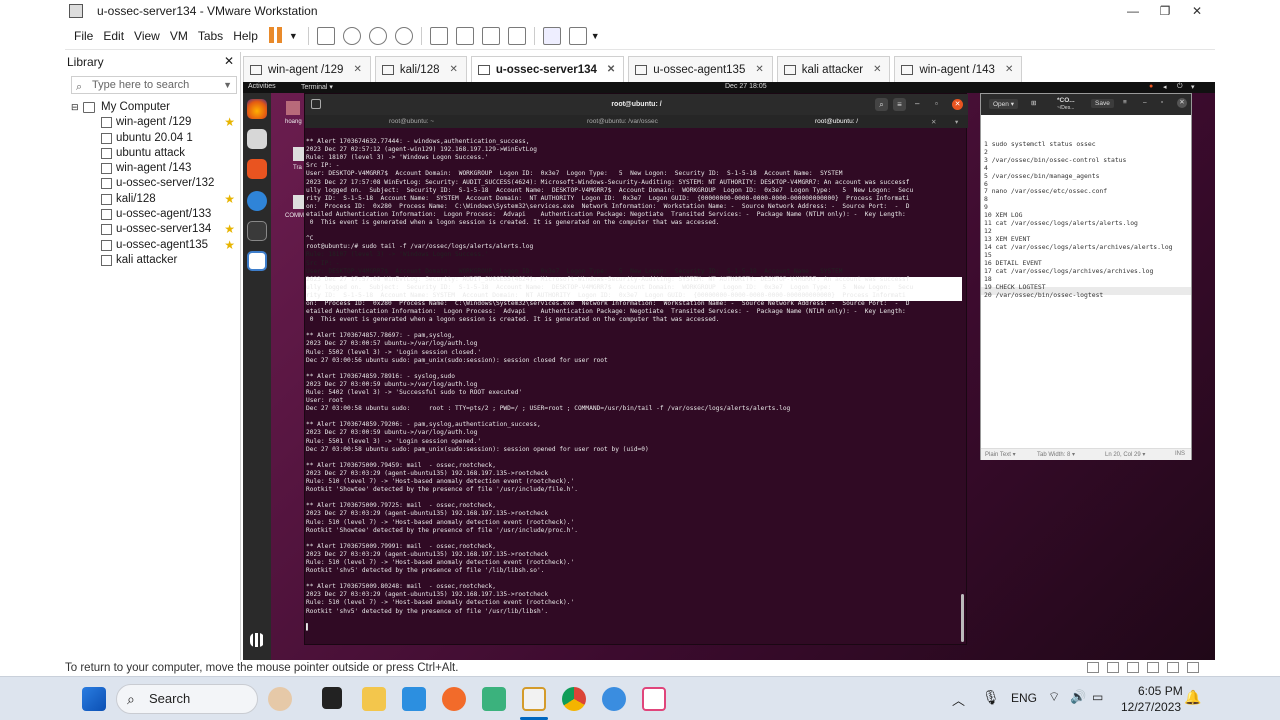 The image size is (1280, 720). What do you see at coordinates (1165, 11) in the screenshot?
I see `maximize-button: ❐` at bounding box center [1165, 11].